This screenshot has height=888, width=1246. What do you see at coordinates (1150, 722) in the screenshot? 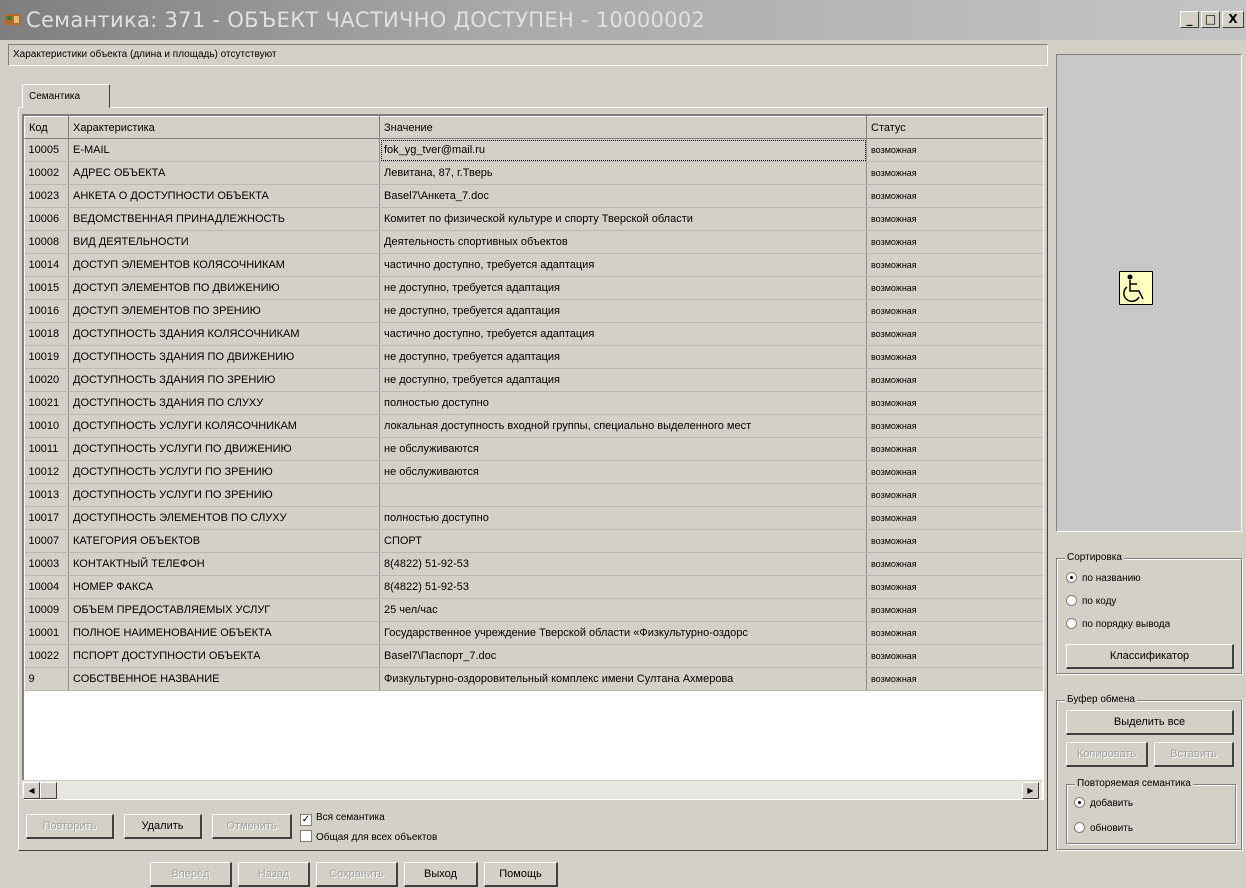
I see `select-all-button: Выделить все` at bounding box center [1150, 722].